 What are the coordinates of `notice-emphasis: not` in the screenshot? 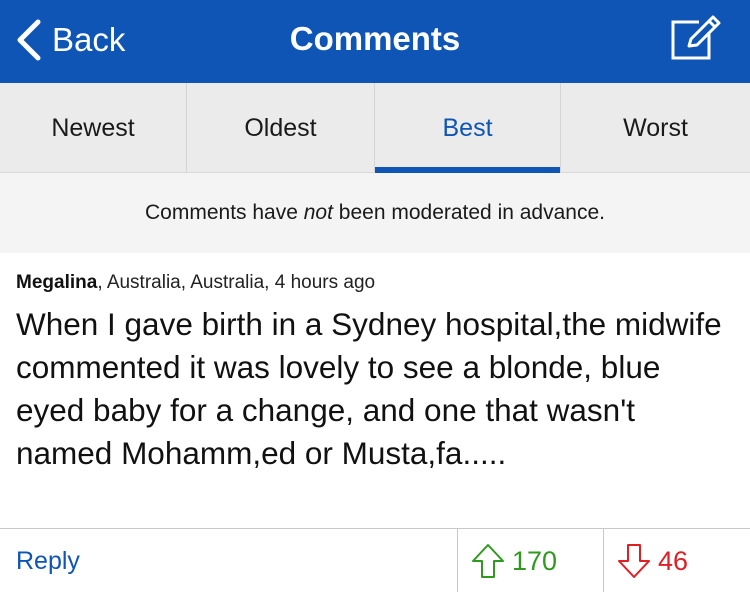 It's located at (318, 212).